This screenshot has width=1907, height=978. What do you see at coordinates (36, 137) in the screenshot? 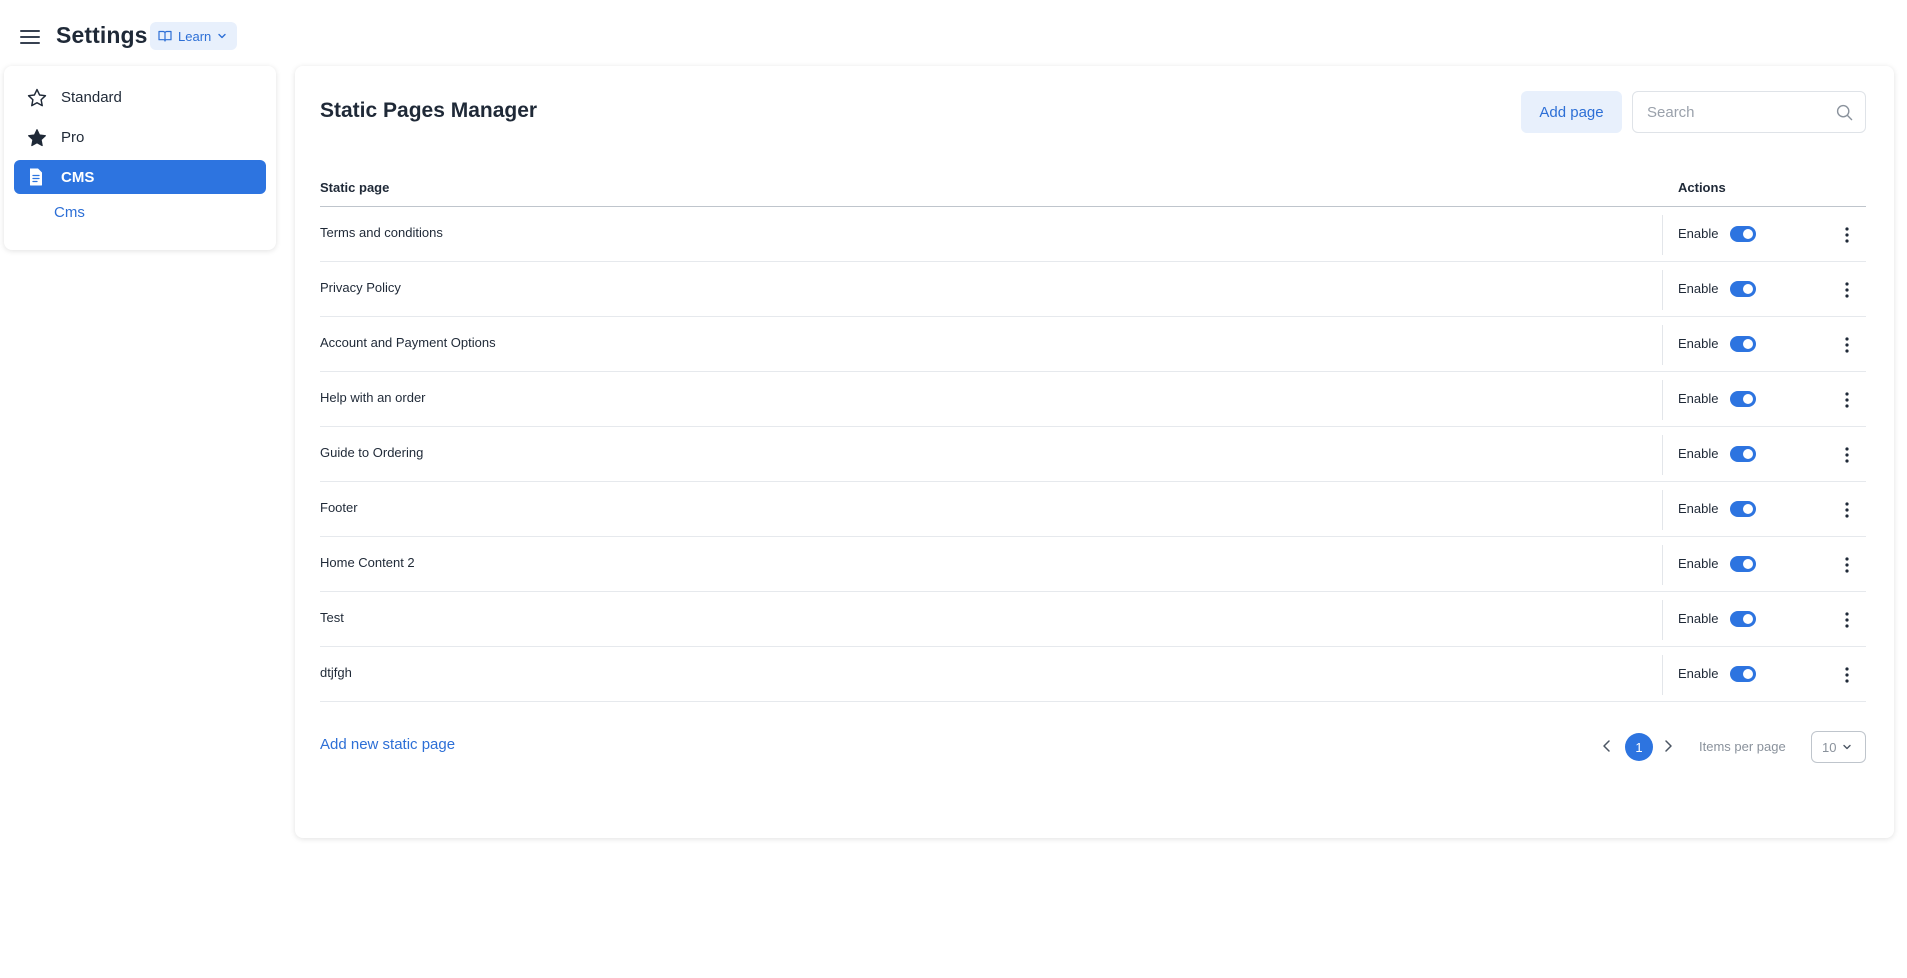
I see `star-filled-icon` at bounding box center [36, 137].